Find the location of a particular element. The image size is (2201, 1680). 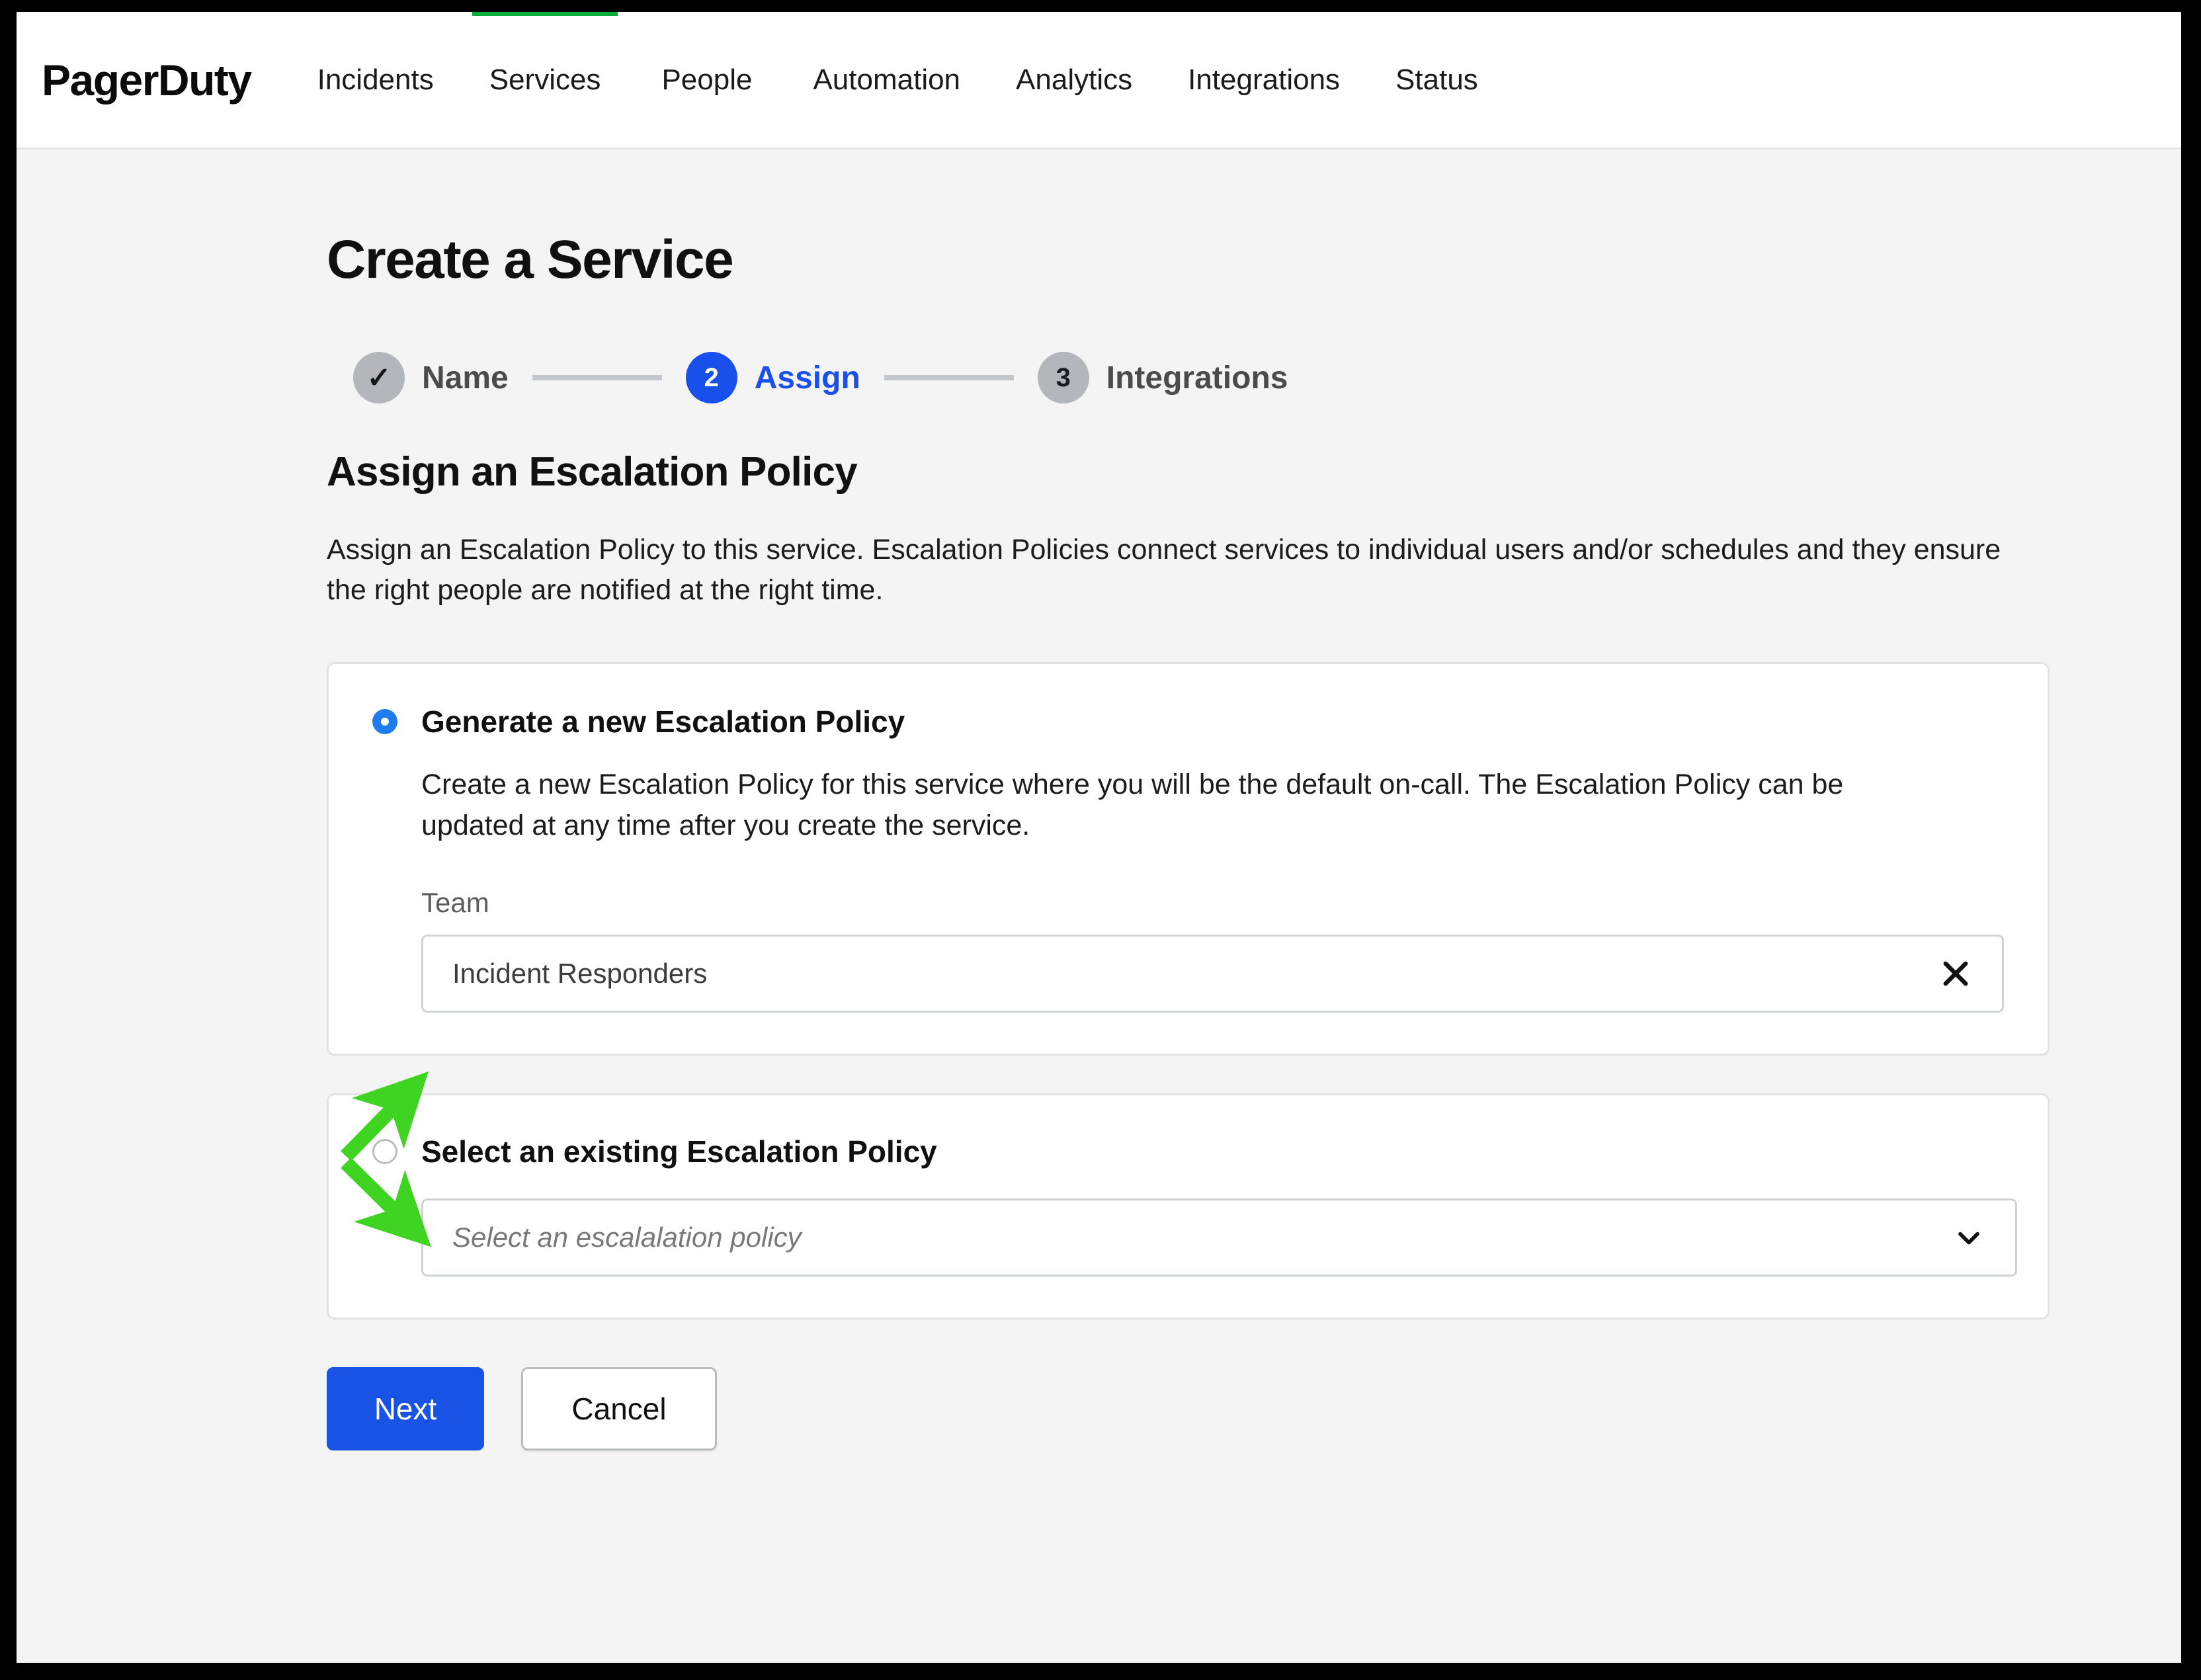

next-button: Next is located at coordinates (406, 1409).